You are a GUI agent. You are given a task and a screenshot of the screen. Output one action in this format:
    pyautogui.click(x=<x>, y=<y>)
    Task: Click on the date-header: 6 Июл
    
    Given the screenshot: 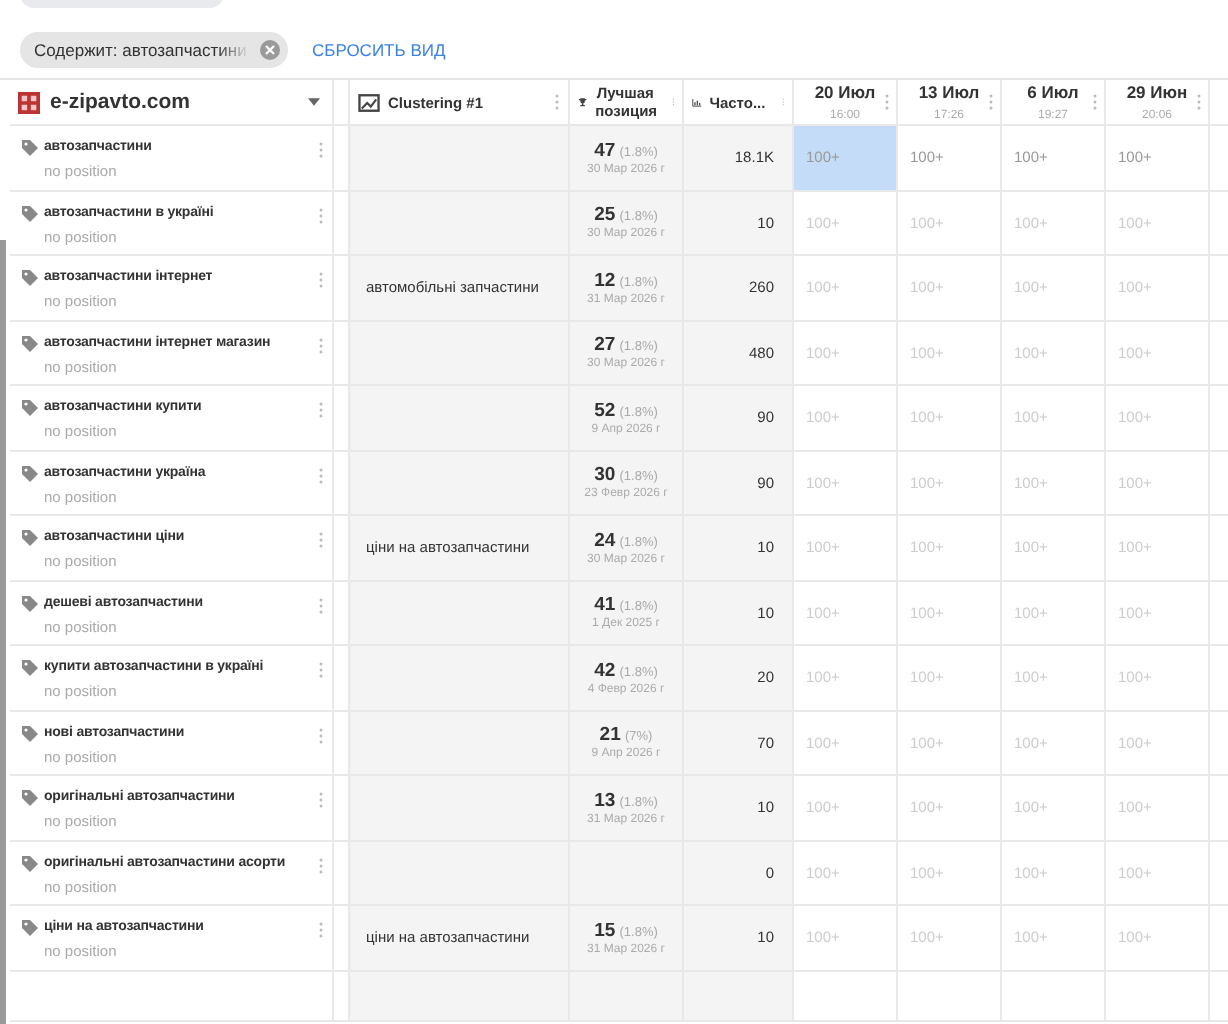 What is the action you would take?
    pyautogui.click(x=1053, y=92)
    